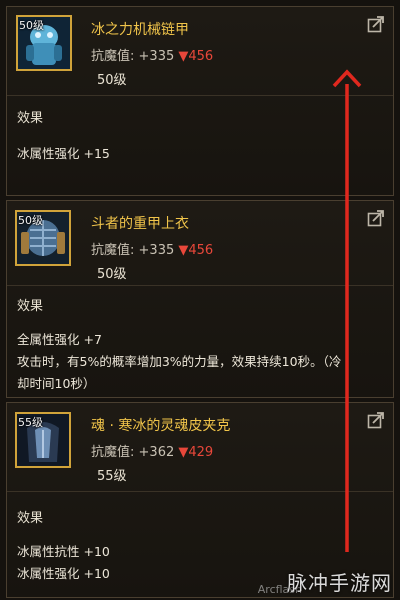 The image size is (400, 600). I want to click on effect-line: 却时间10秒）, so click(56, 383).